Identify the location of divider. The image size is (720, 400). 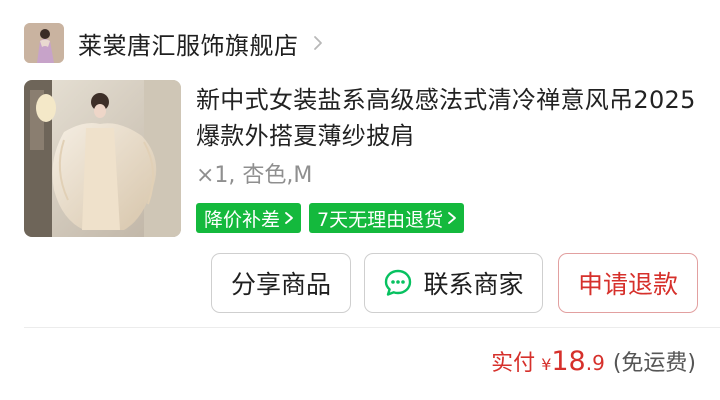
(372, 327).